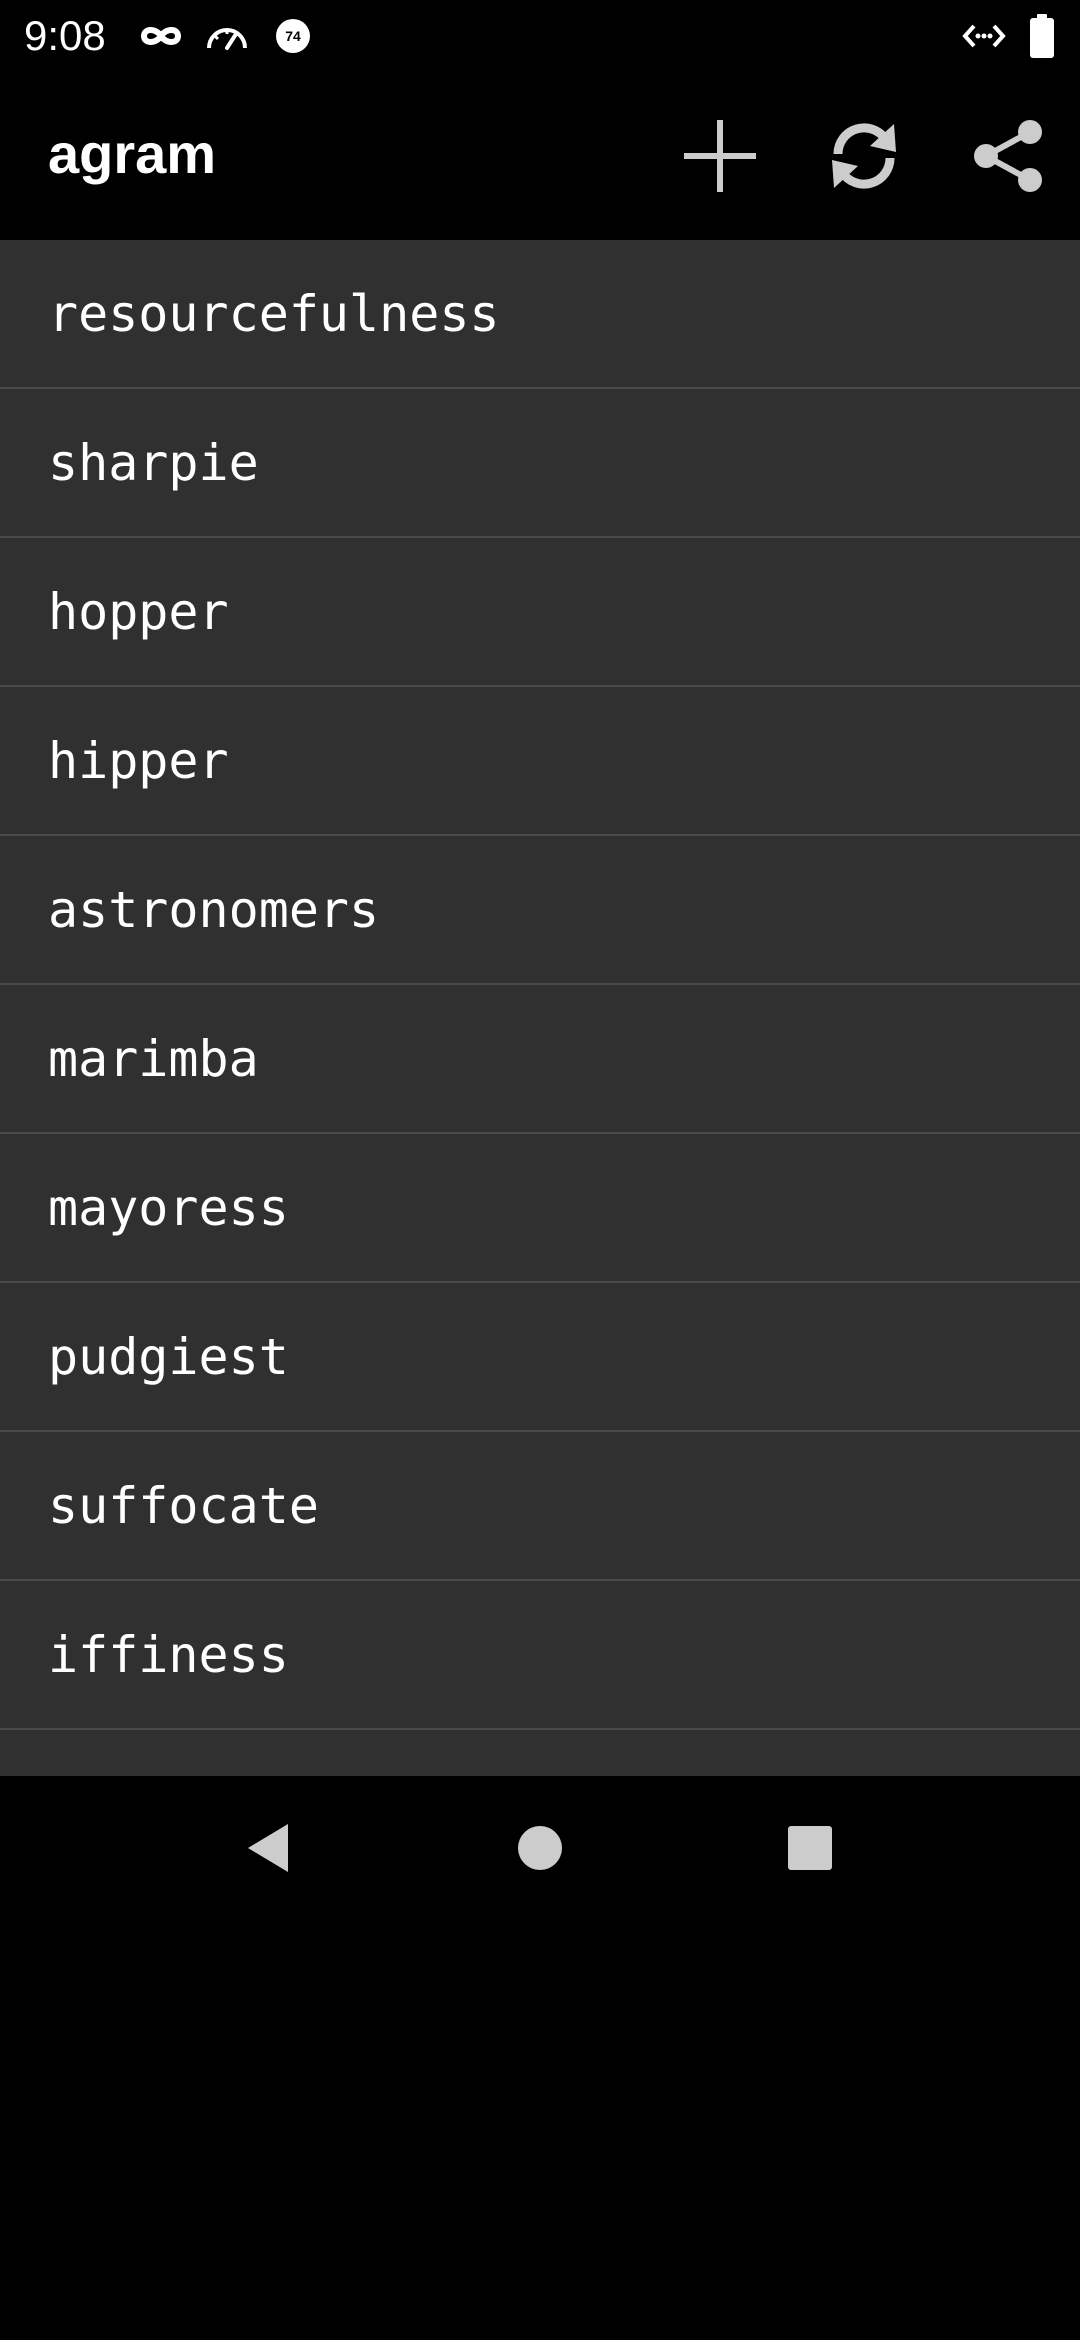  Describe the element at coordinates (1042, 36) in the screenshot. I see `battery-icon` at that location.